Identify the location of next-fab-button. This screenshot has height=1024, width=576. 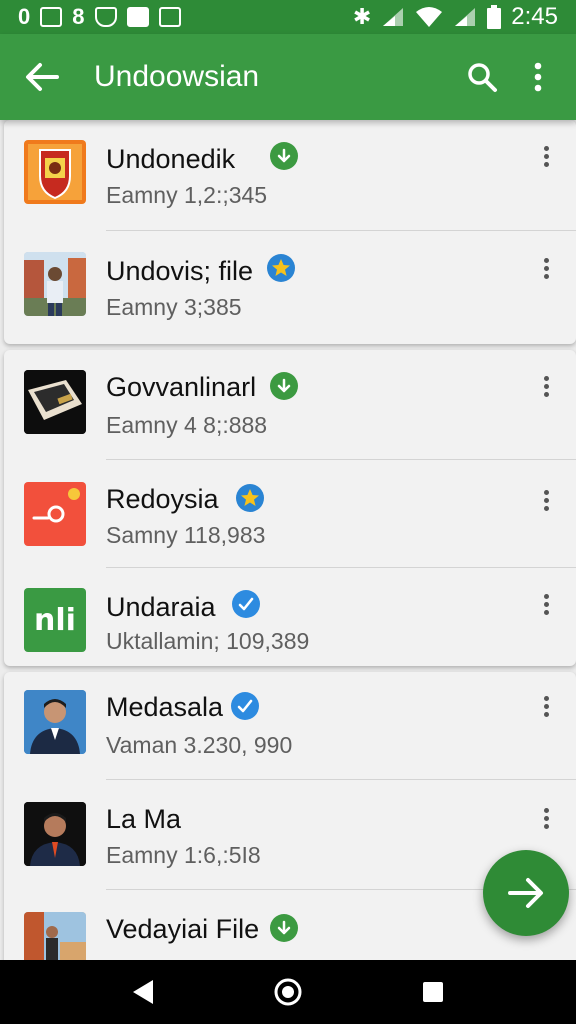
(526, 893).